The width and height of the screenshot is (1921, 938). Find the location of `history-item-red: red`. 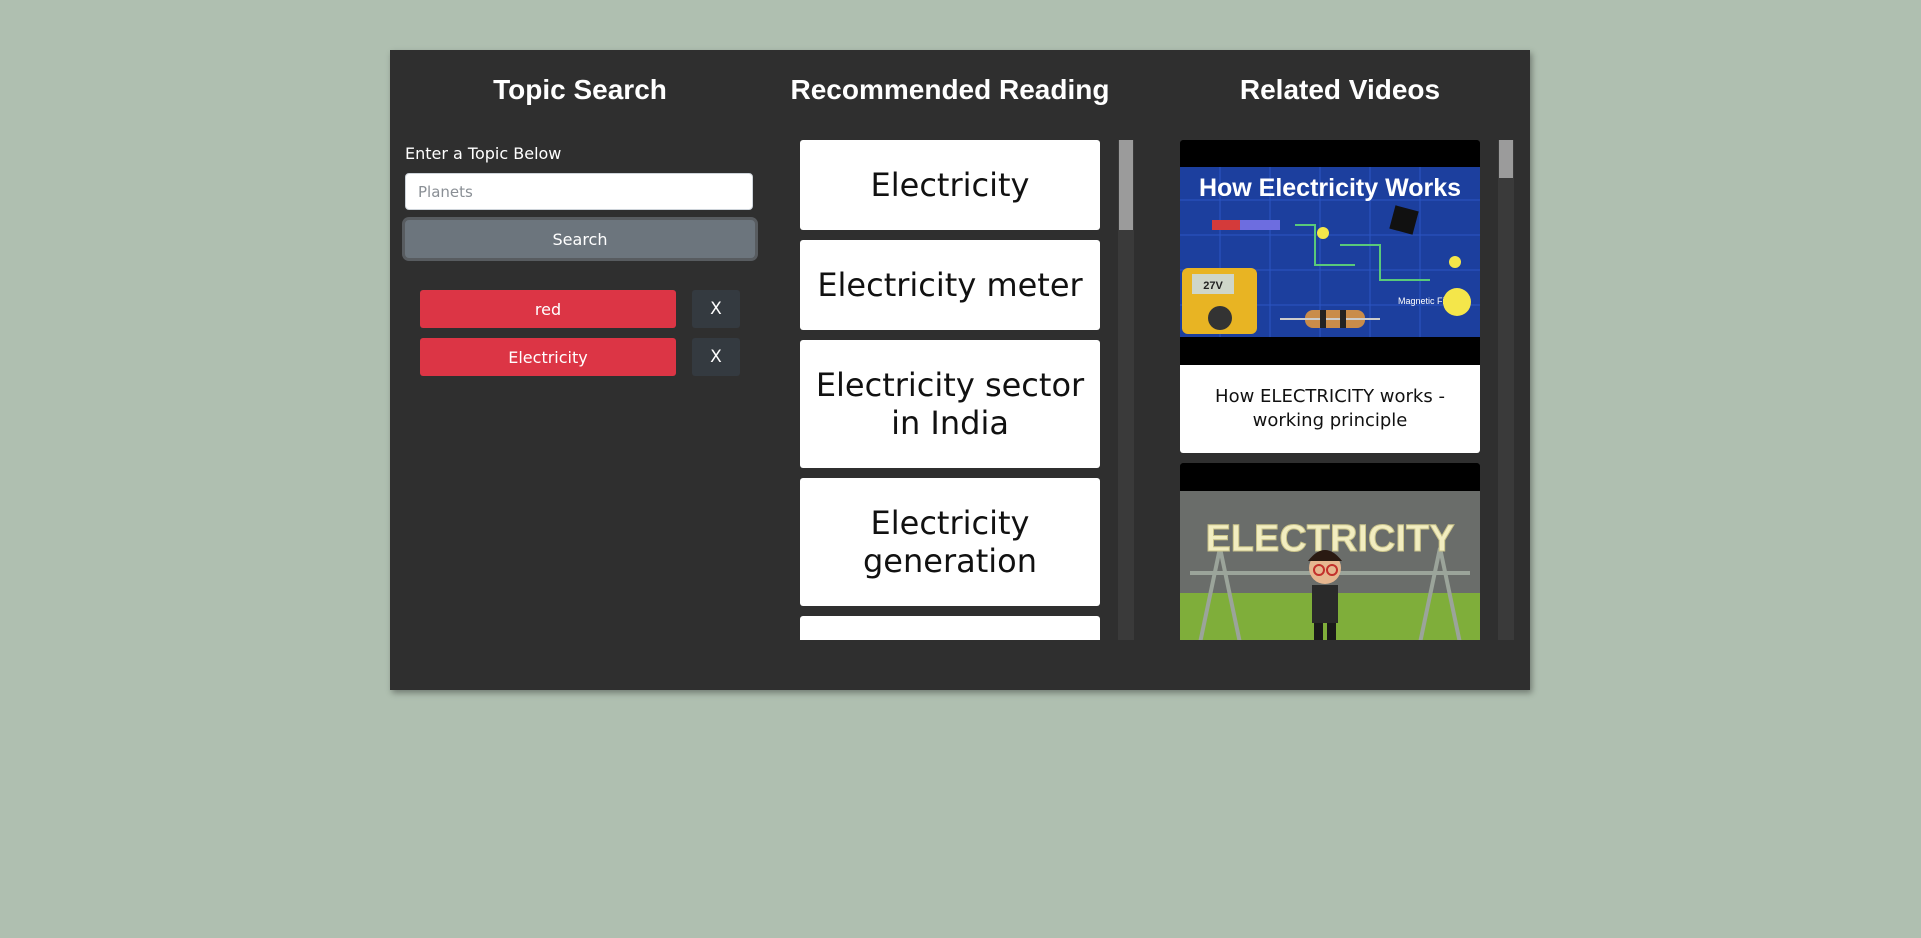

history-item-red: red is located at coordinates (548, 309).